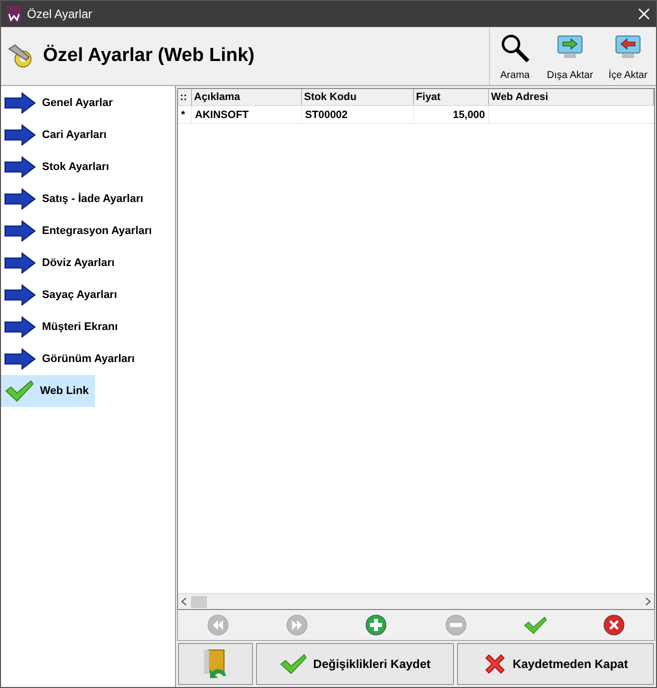  What do you see at coordinates (297, 625) in the screenshot?
I see `fast-forward-icon` at bounding box center [297, 625].